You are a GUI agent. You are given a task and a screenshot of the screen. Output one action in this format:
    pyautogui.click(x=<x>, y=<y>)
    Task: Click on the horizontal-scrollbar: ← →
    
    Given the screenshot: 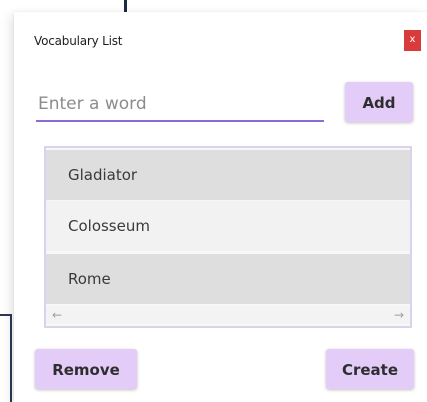 What is the action you would take?
    pyautogui.click(x=228, y=315)
    